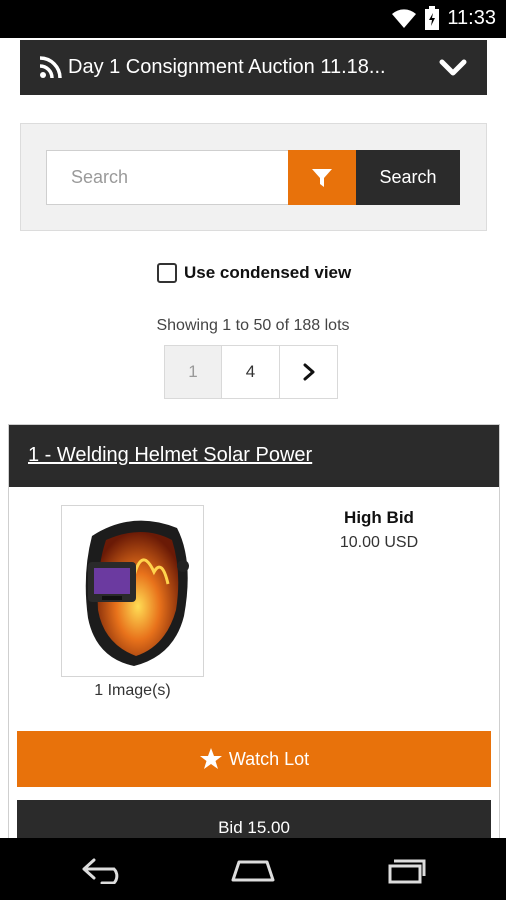 The image size is (506, 900). I want to click on condensed-view-toggle: Use condensed view, so click(254, 273).